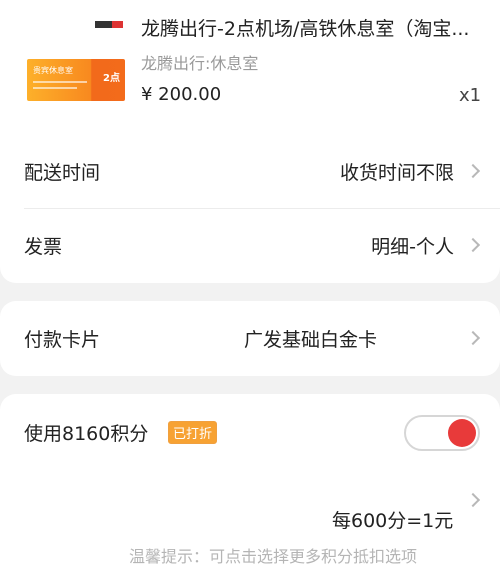 The width and height of the screenshot is (500, 578). Describe the element at coordinates (392, 519) in the screenshot. I see `points-rate: 每600分=1元` at that location.